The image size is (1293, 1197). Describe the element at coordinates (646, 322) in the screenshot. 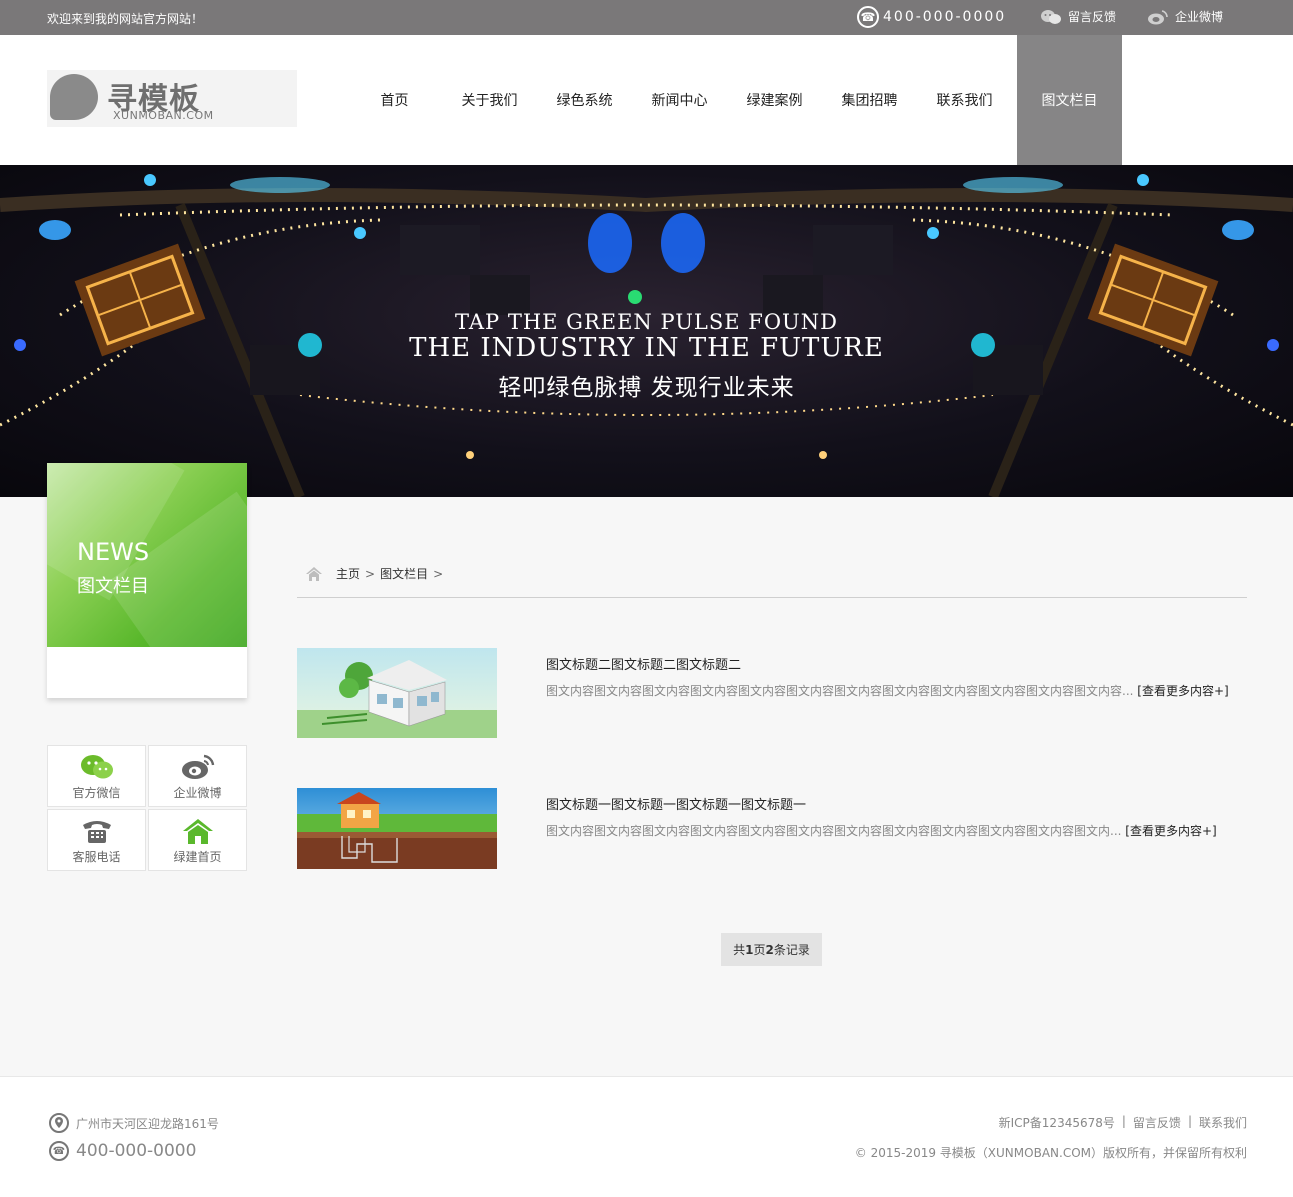

I see `banner-line-1: TAP THE GREEN PULSE FOUND` at that location.